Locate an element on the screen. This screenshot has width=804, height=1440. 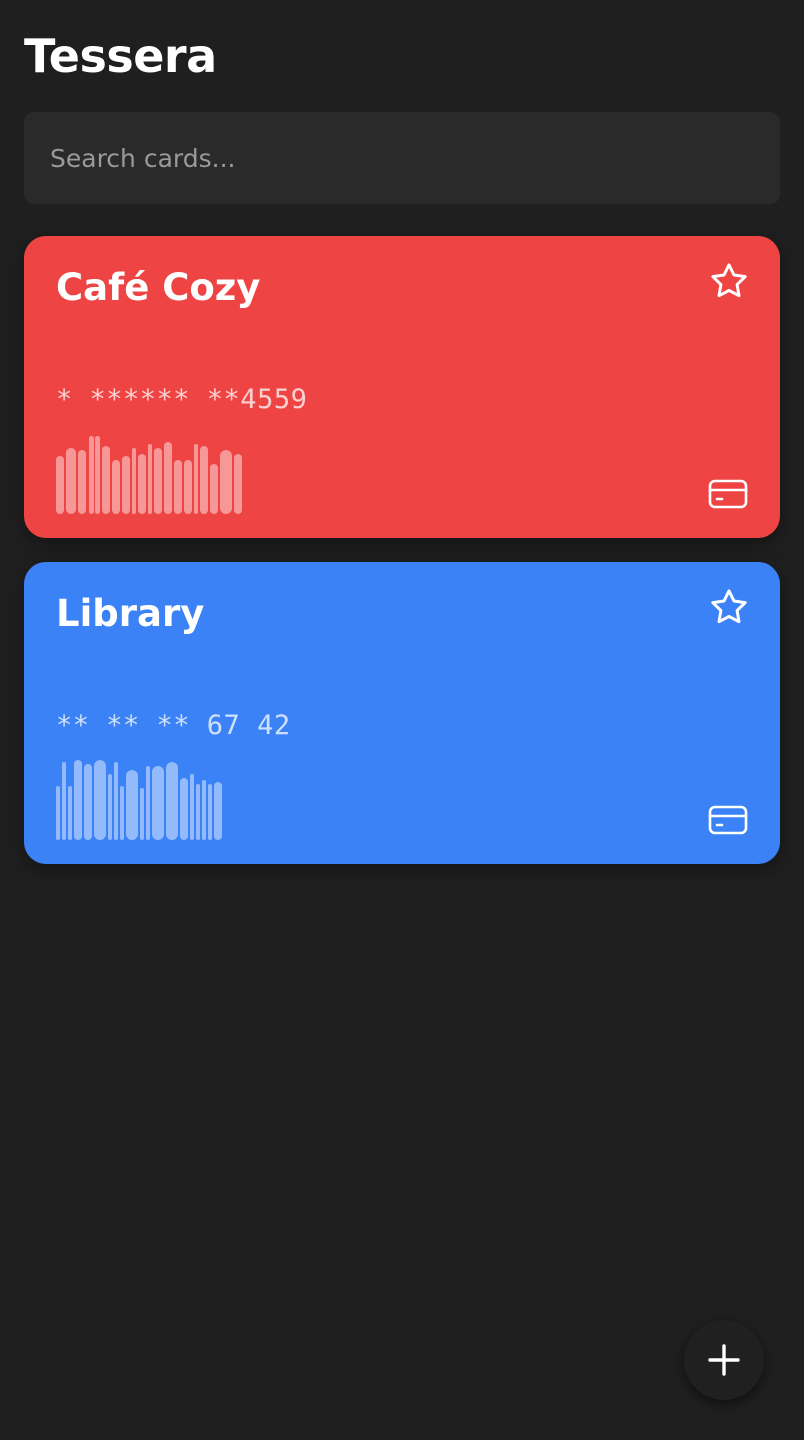
search-input is located at coordinates (400, 158).